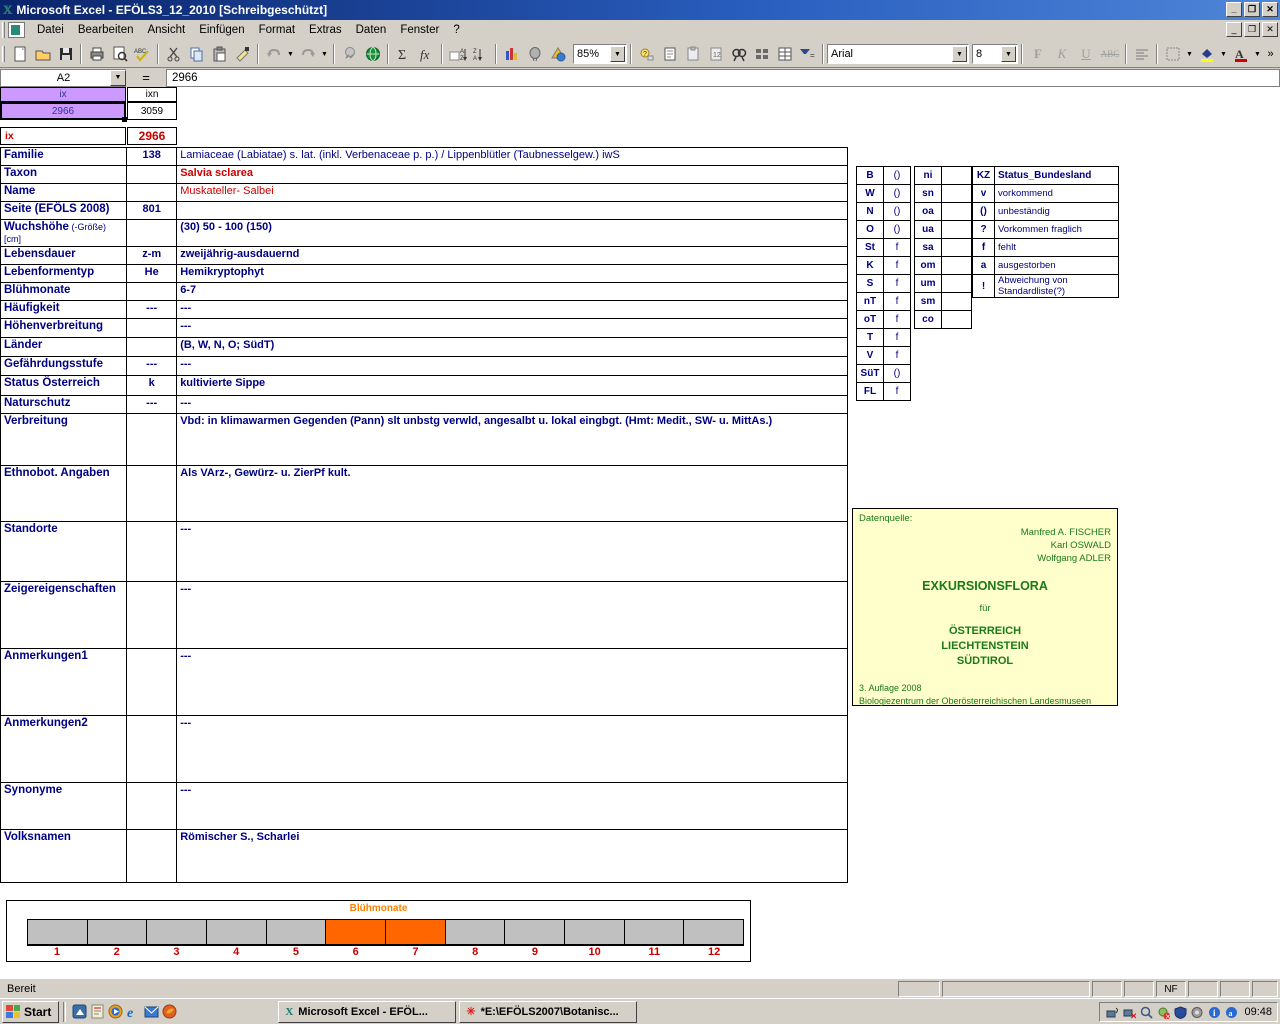 This screenshot has height=1024, width=1280. I want to click on undo-icon, so click(273, 54).